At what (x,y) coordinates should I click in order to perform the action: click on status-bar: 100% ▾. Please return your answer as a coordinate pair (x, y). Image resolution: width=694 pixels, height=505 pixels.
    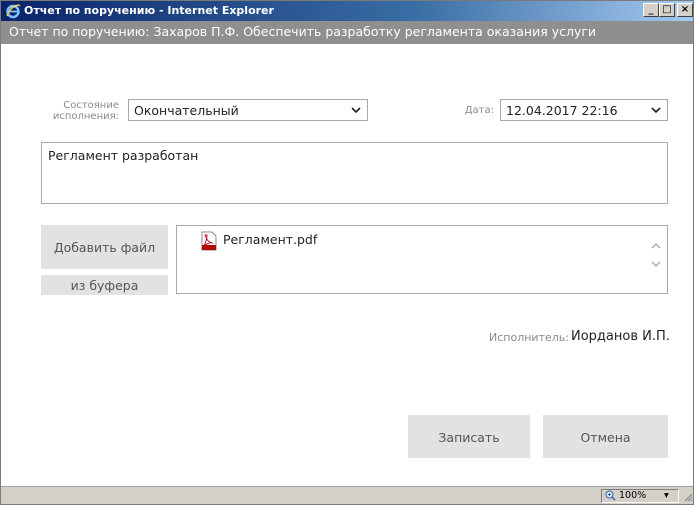
    Looking at the image, I should click on (347, 495).